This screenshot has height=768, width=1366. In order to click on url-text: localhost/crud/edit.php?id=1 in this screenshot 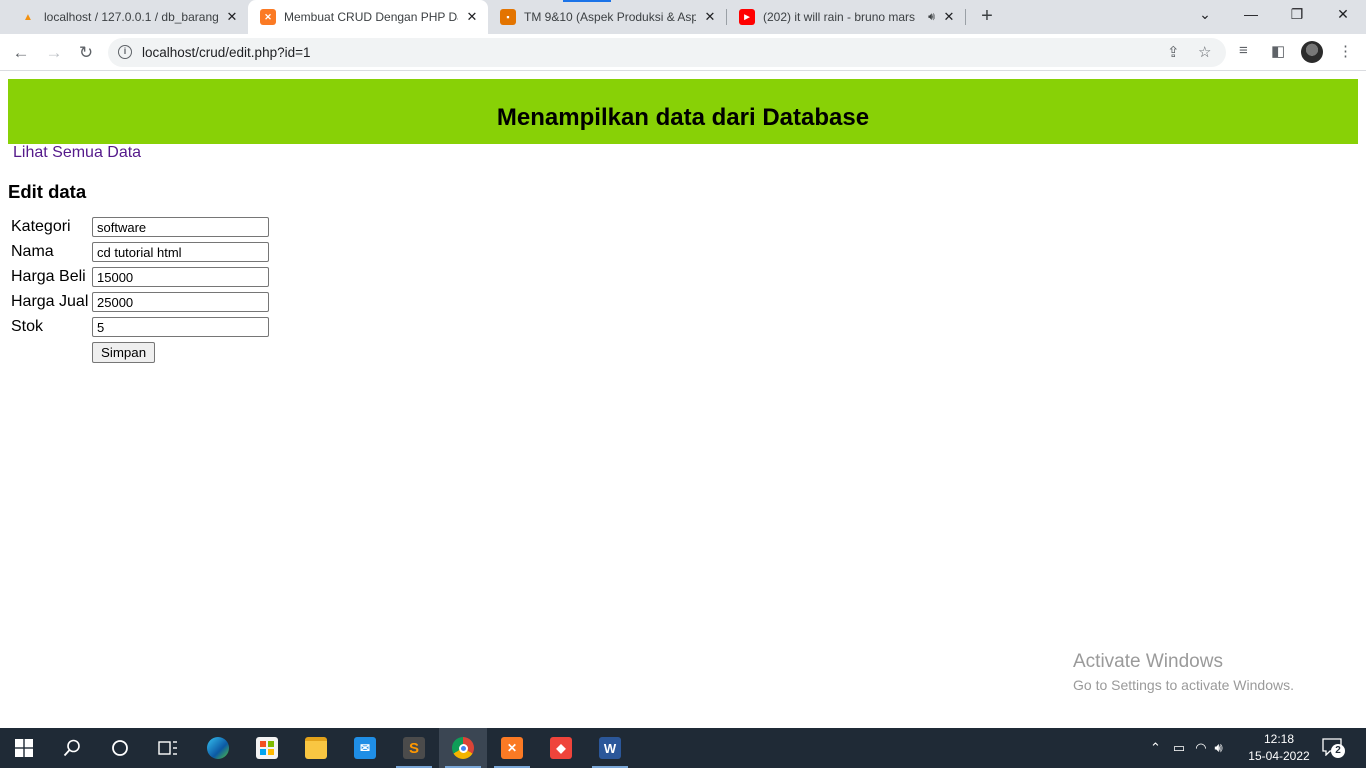, I will do `click(226, 52)`.